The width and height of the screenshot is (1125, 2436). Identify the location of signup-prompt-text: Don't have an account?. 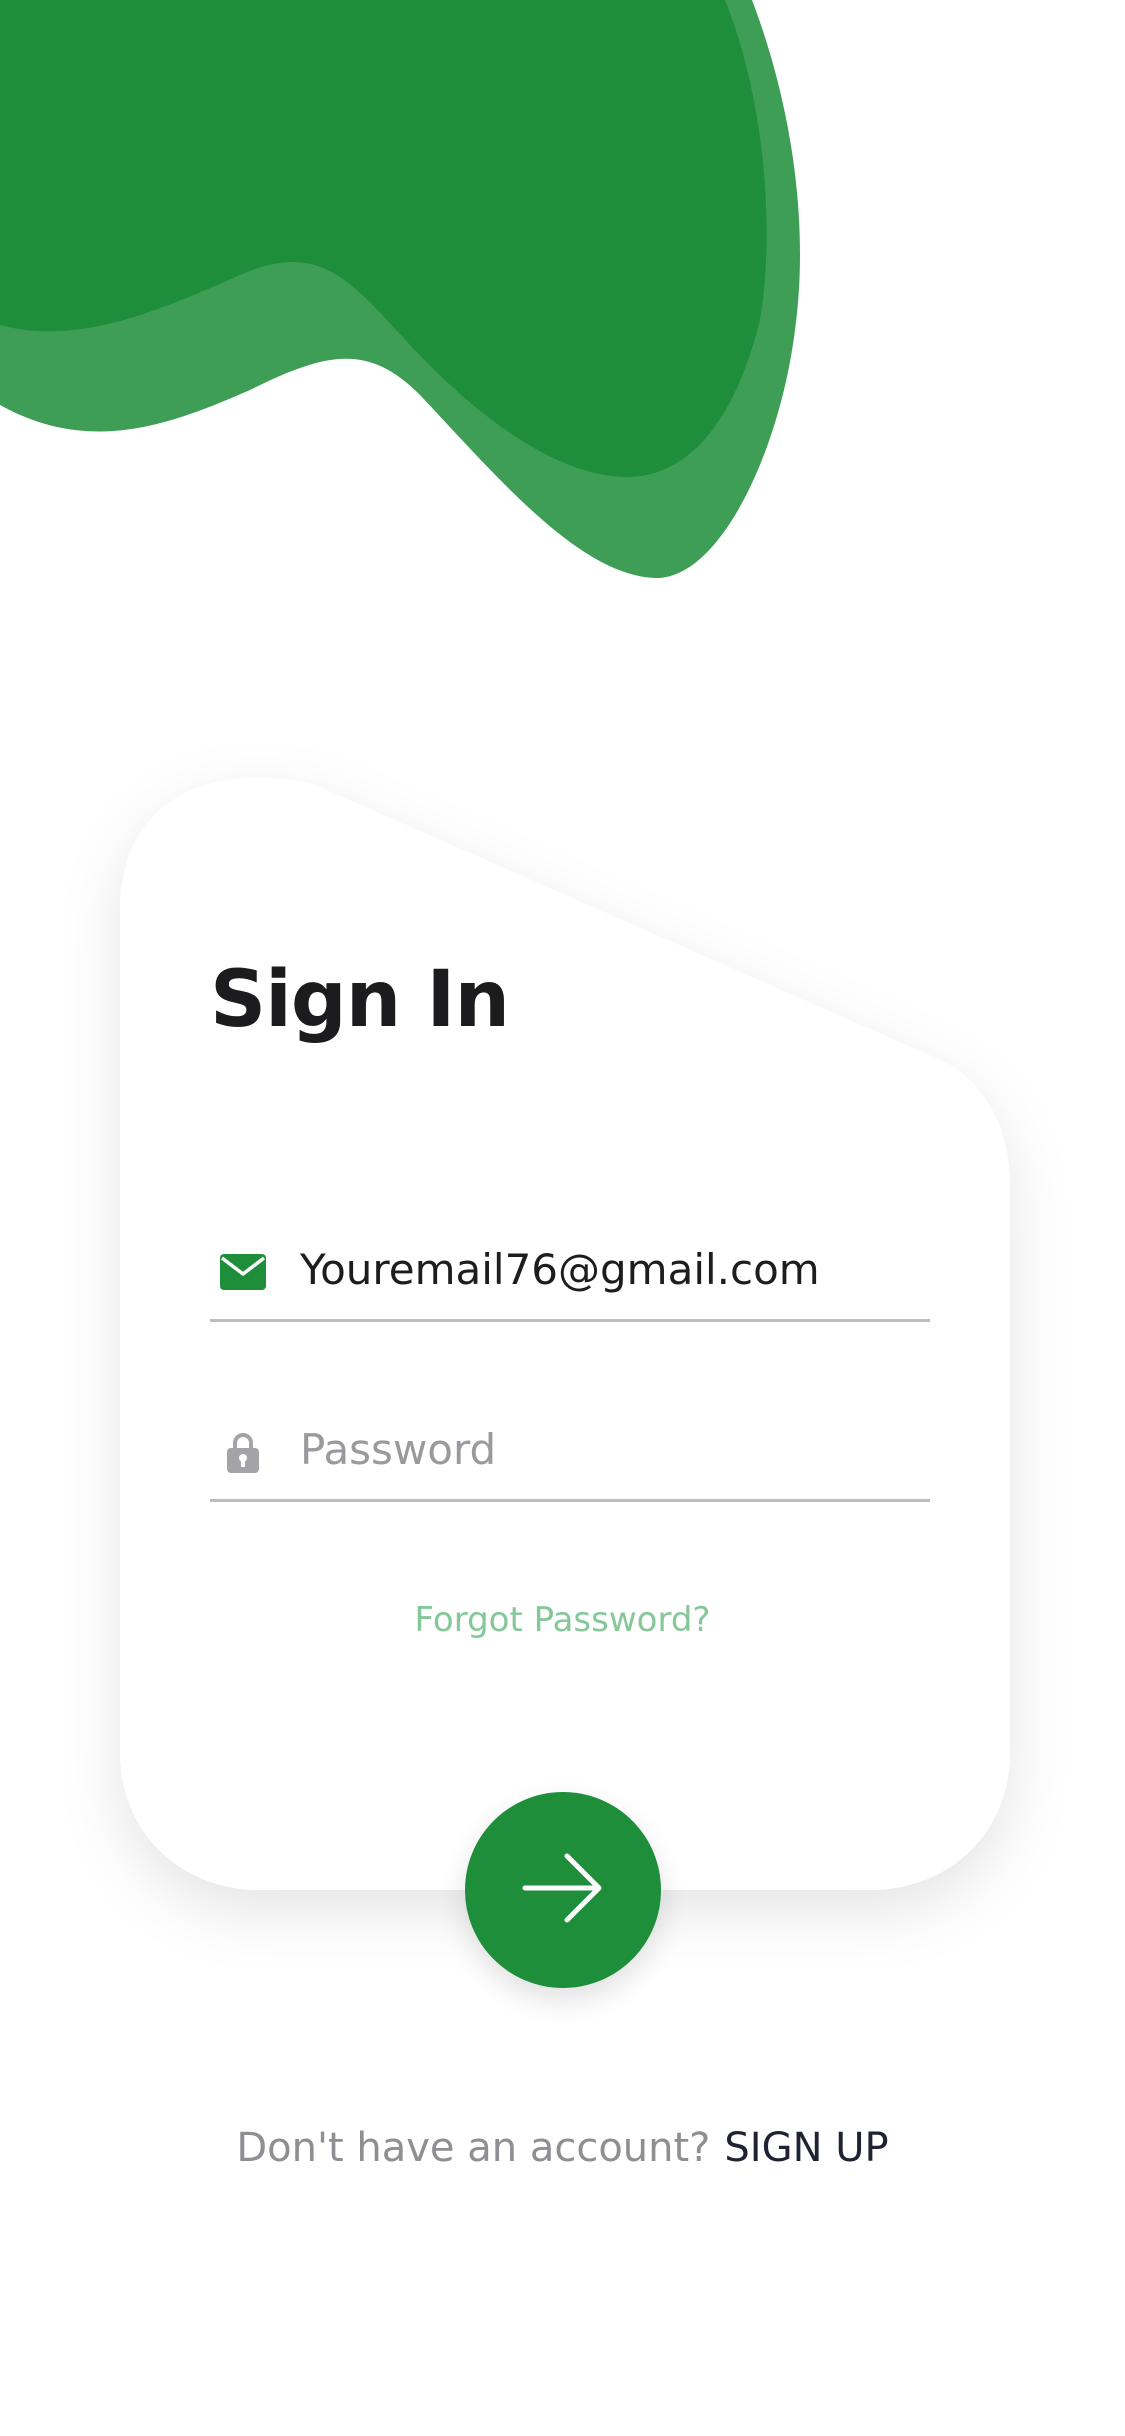
(473, 2148).